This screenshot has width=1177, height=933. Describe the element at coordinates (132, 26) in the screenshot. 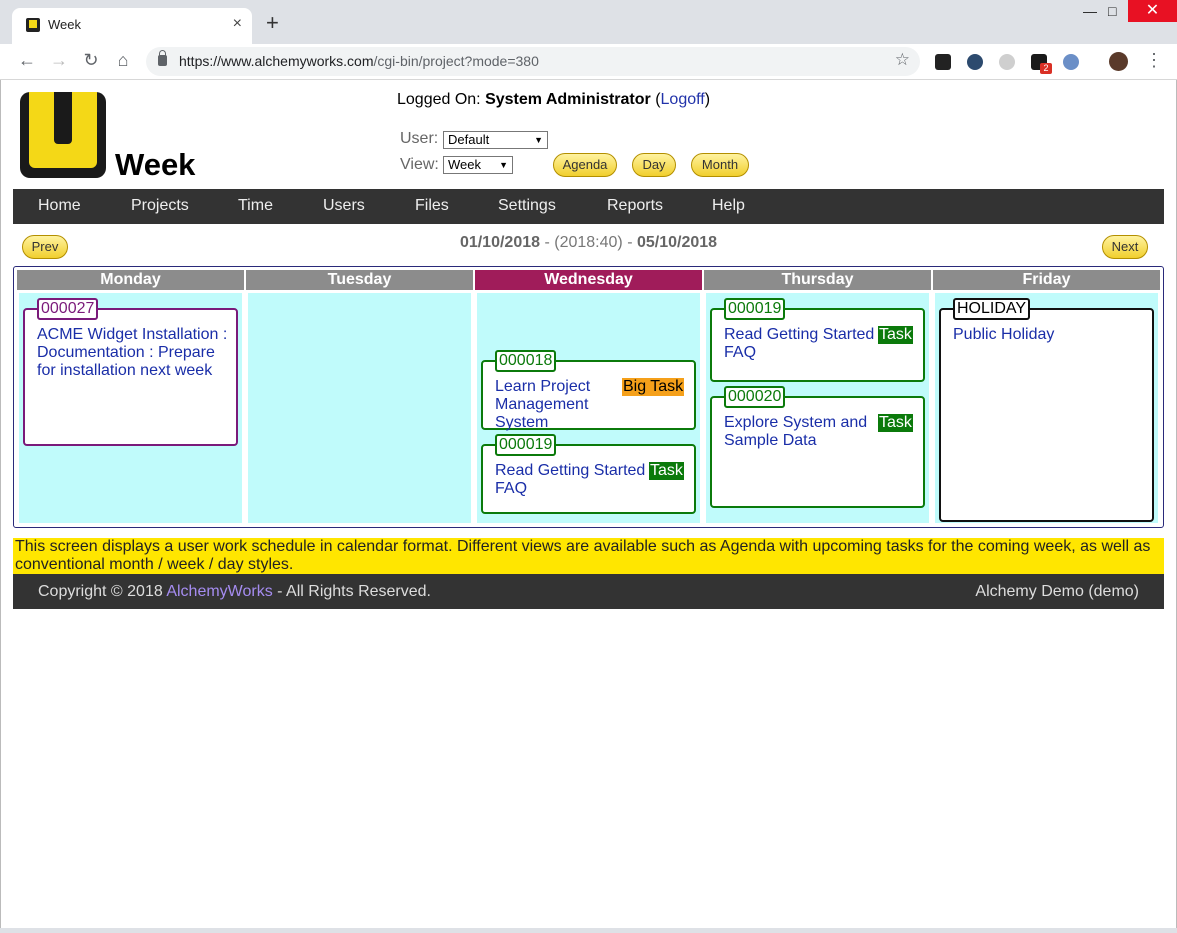

I see `browser-tab: Week ×` at that location.